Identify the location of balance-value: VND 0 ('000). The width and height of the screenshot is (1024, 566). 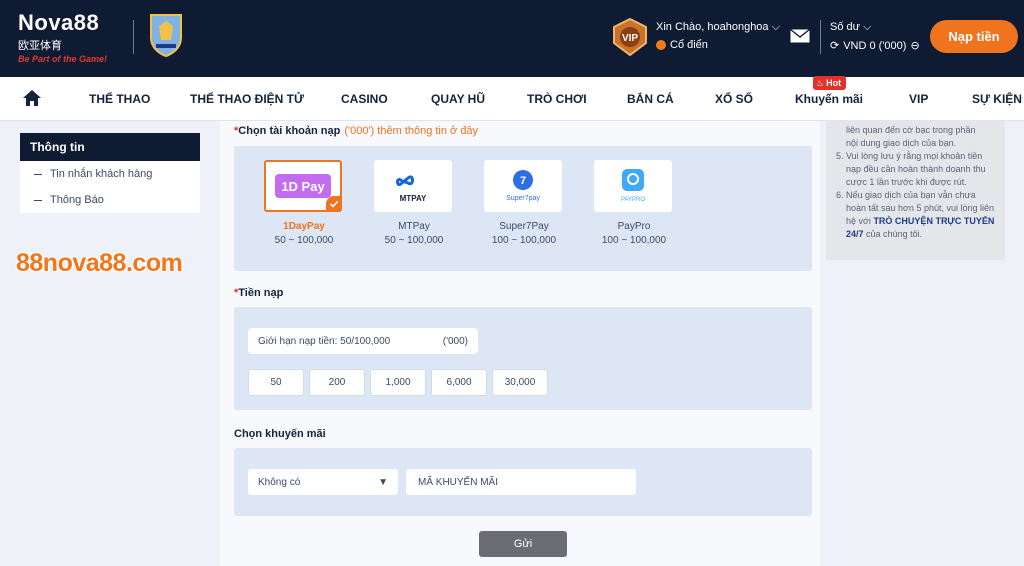
(875, 45).